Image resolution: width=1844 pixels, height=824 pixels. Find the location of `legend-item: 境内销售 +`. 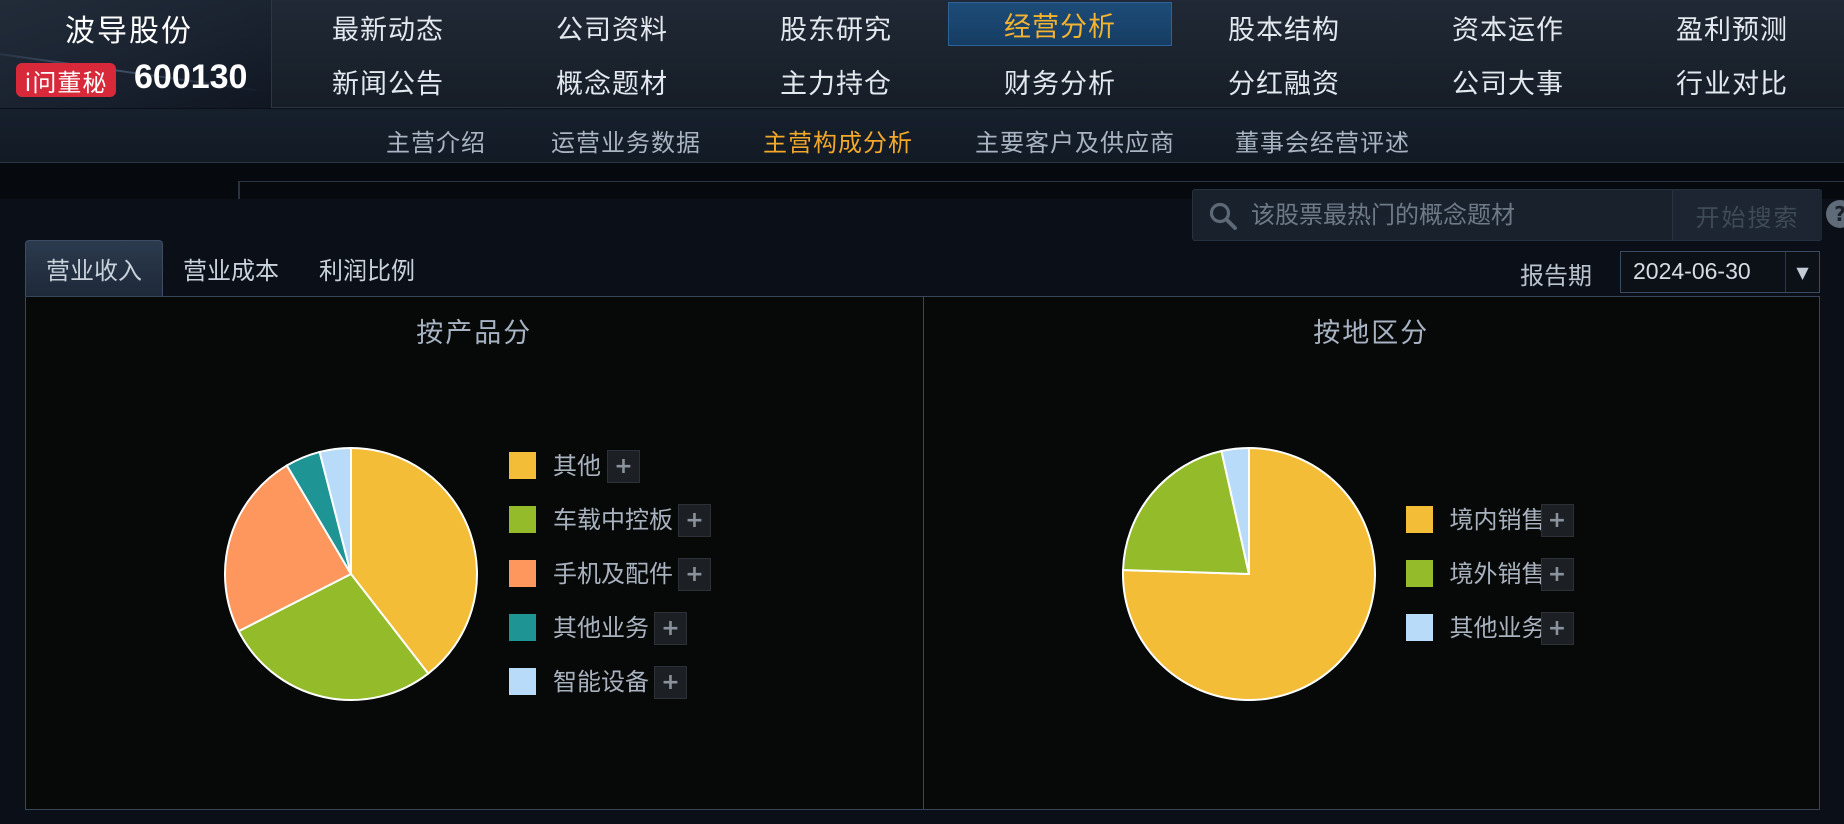

legend-item: 境内销售 + is located at coordinates (1535, 520).